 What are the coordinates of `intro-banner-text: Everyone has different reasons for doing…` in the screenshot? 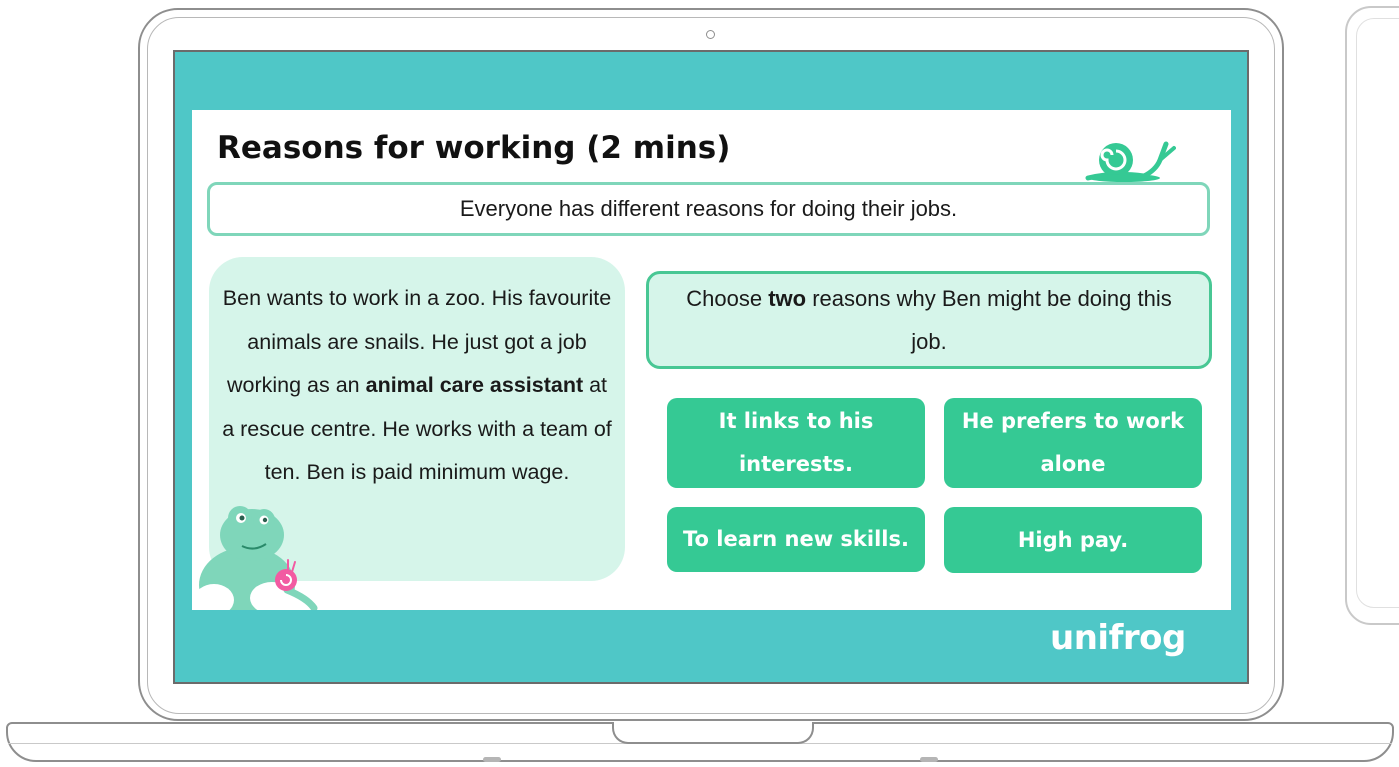 It's located at (708, 208).